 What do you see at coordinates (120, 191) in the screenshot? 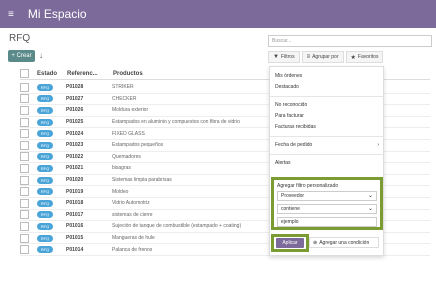
I see `product-cell: Moldeo` at bounding box center [120, 191].